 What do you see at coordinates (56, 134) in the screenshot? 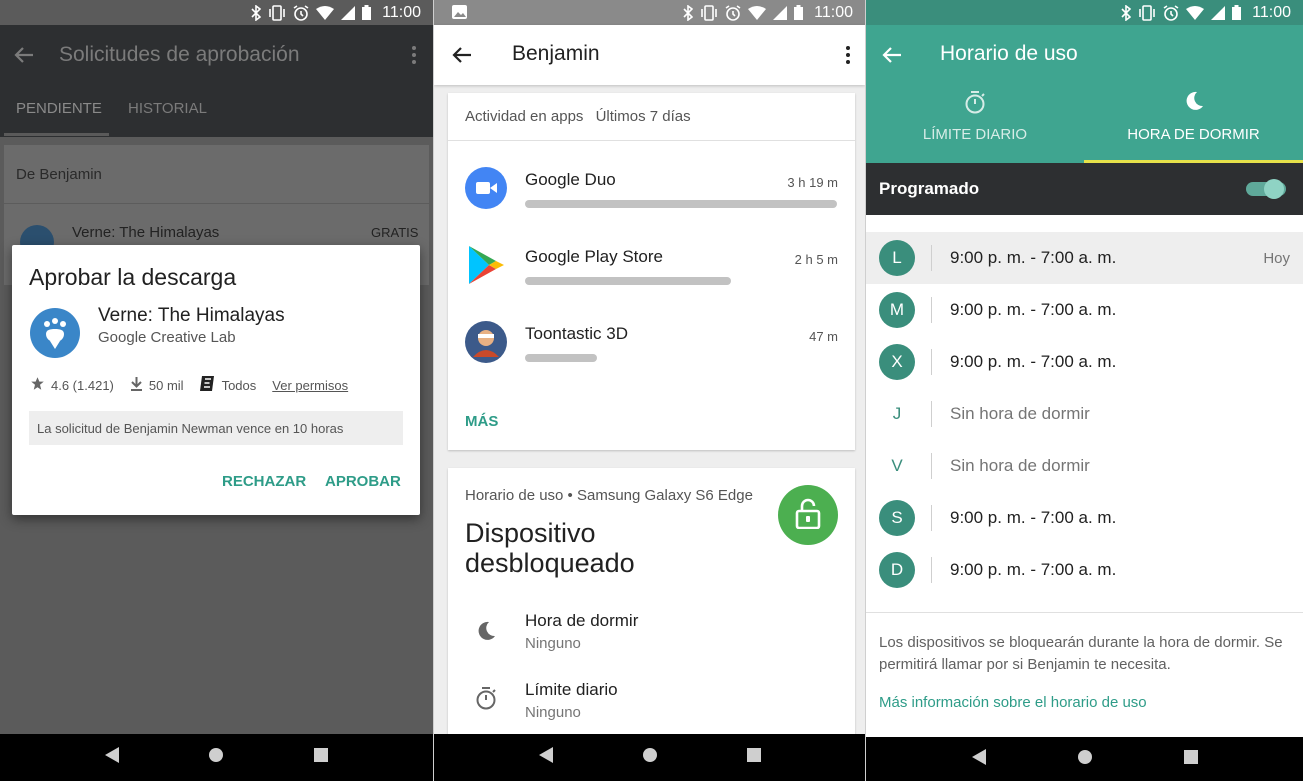
I see `tab-indicator` at bounding box center [56, 134].